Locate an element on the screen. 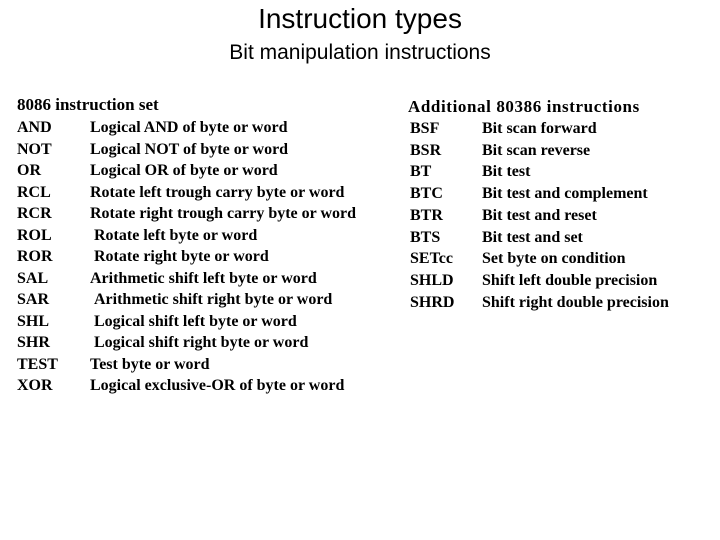 The width and height of the screenshot is (720, 540). description: Logical NOT of byte or word is located at coordinates (189, 149).